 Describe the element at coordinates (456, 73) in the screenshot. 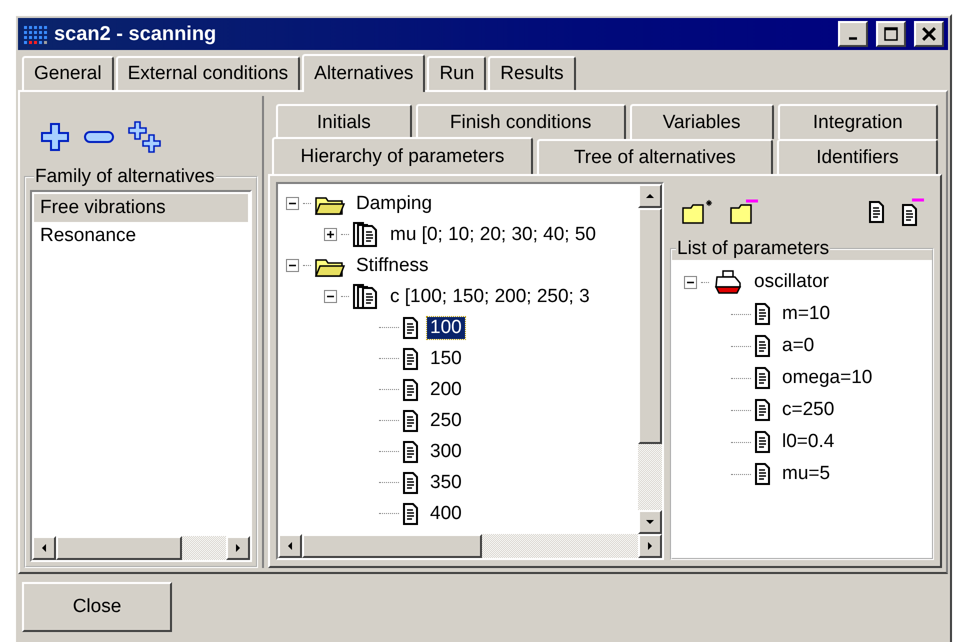

I see `tab: Run` at that location.